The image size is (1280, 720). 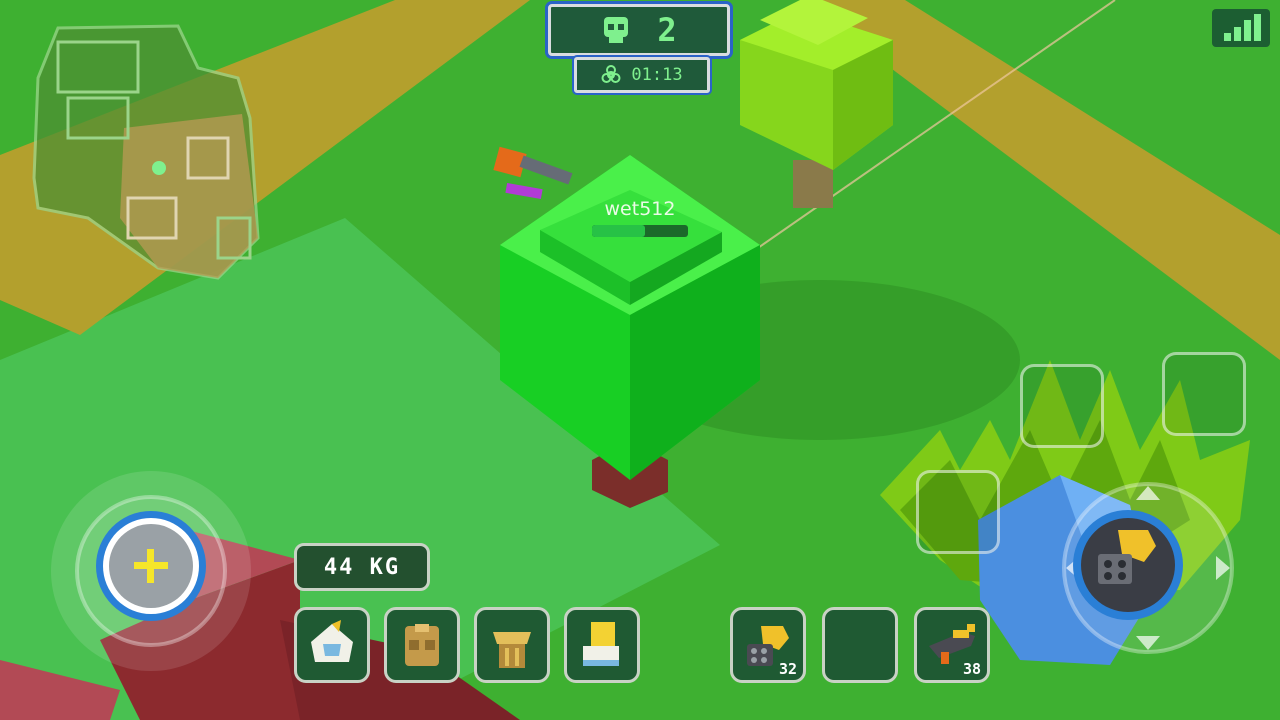 I want to click on backpack-slot, so click(x=512, y=645).